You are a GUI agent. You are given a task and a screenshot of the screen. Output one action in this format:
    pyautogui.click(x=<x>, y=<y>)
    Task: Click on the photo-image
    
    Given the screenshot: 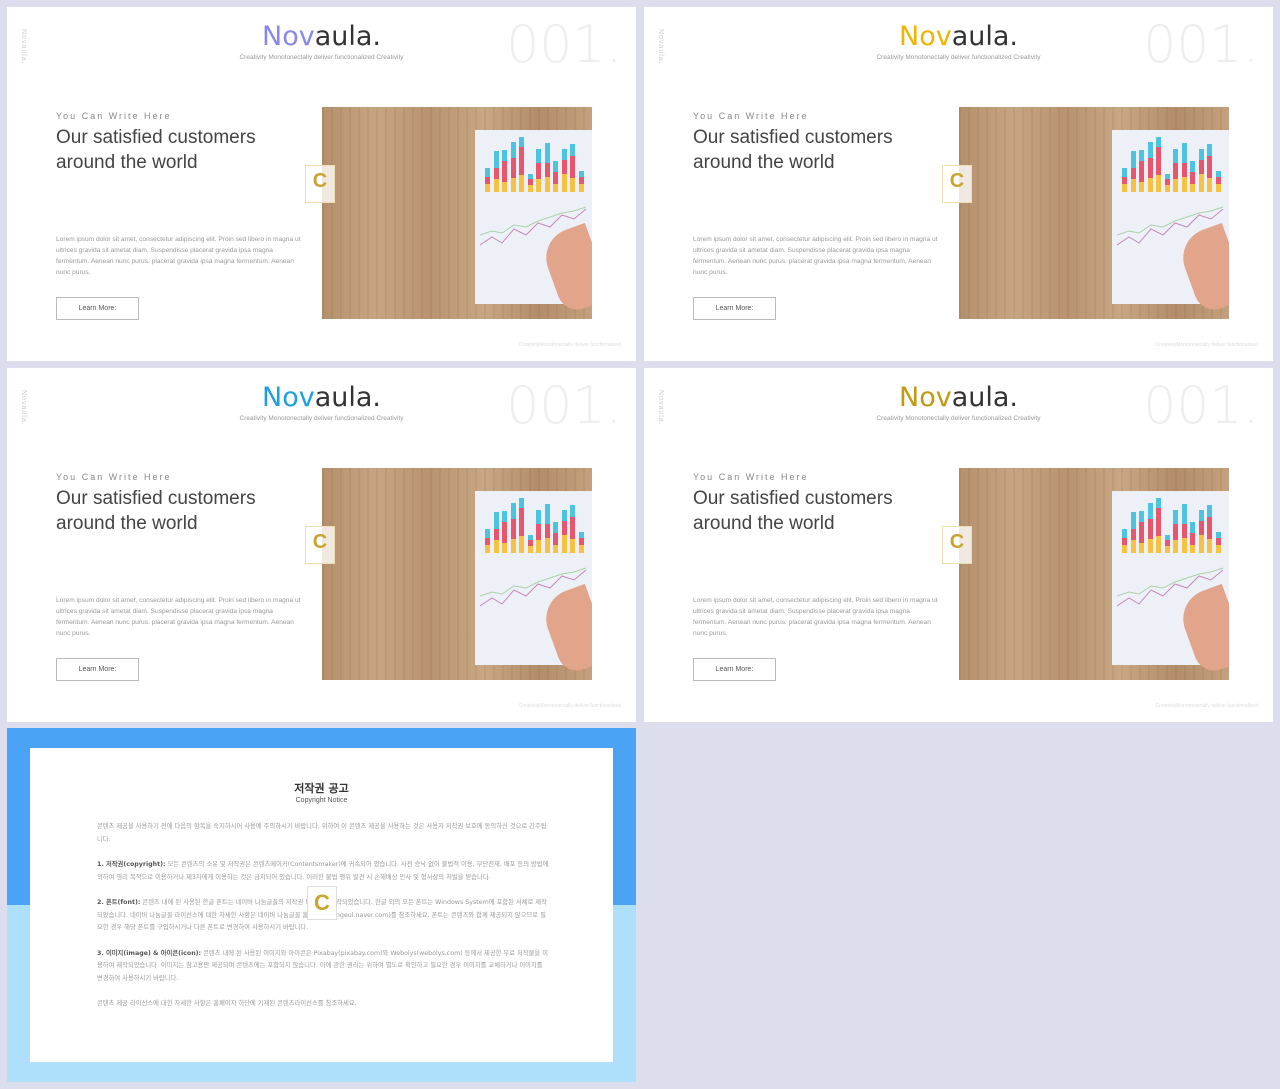 What is the action you would take?
    pyautogui.click(x=457, y=213)
    